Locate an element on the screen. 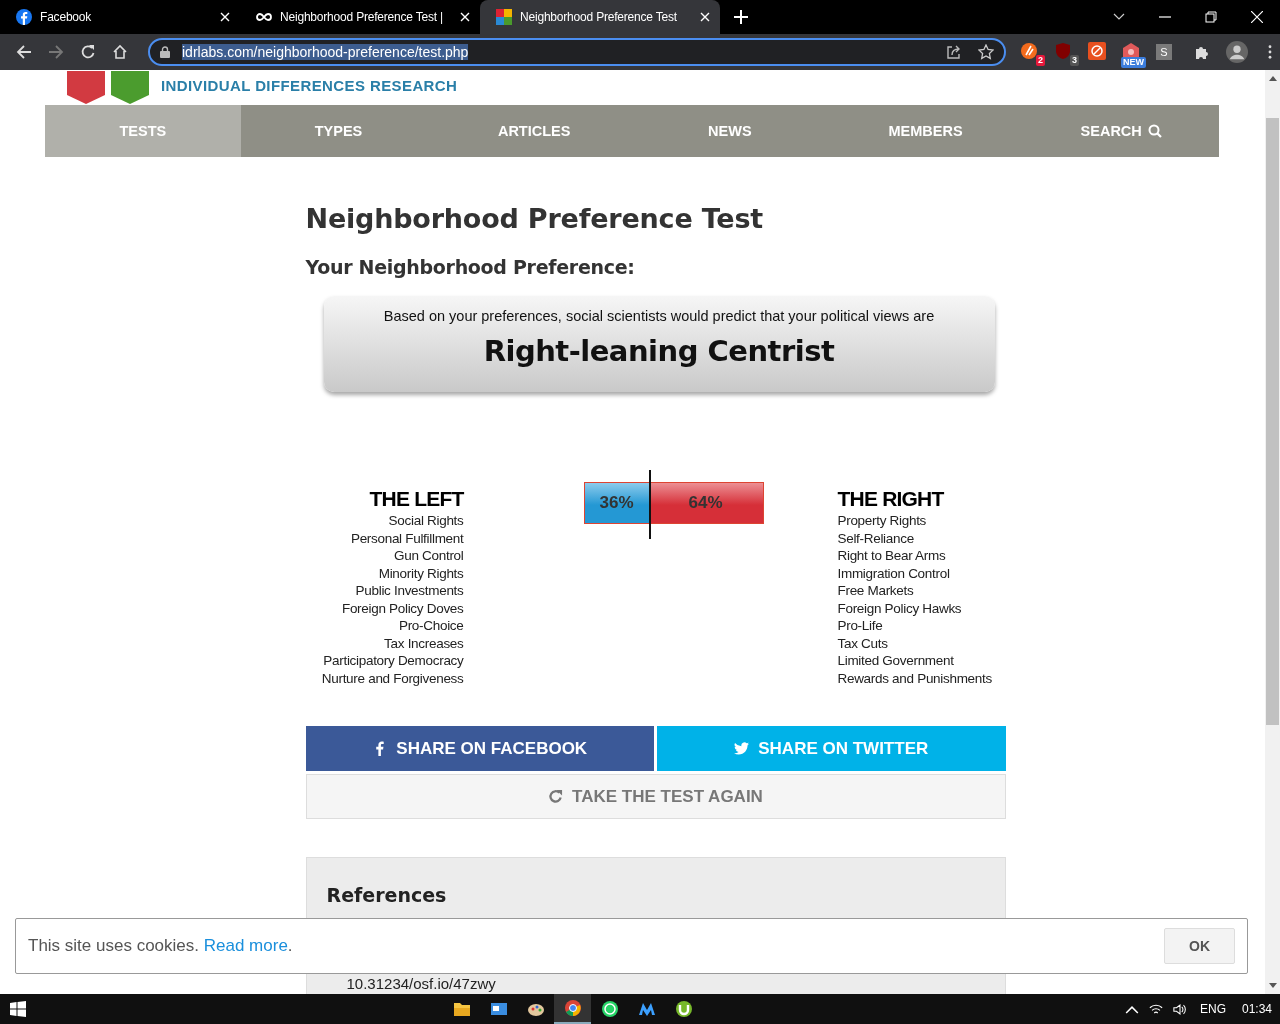  avatar-icon is located at coordinates (1237, 52).